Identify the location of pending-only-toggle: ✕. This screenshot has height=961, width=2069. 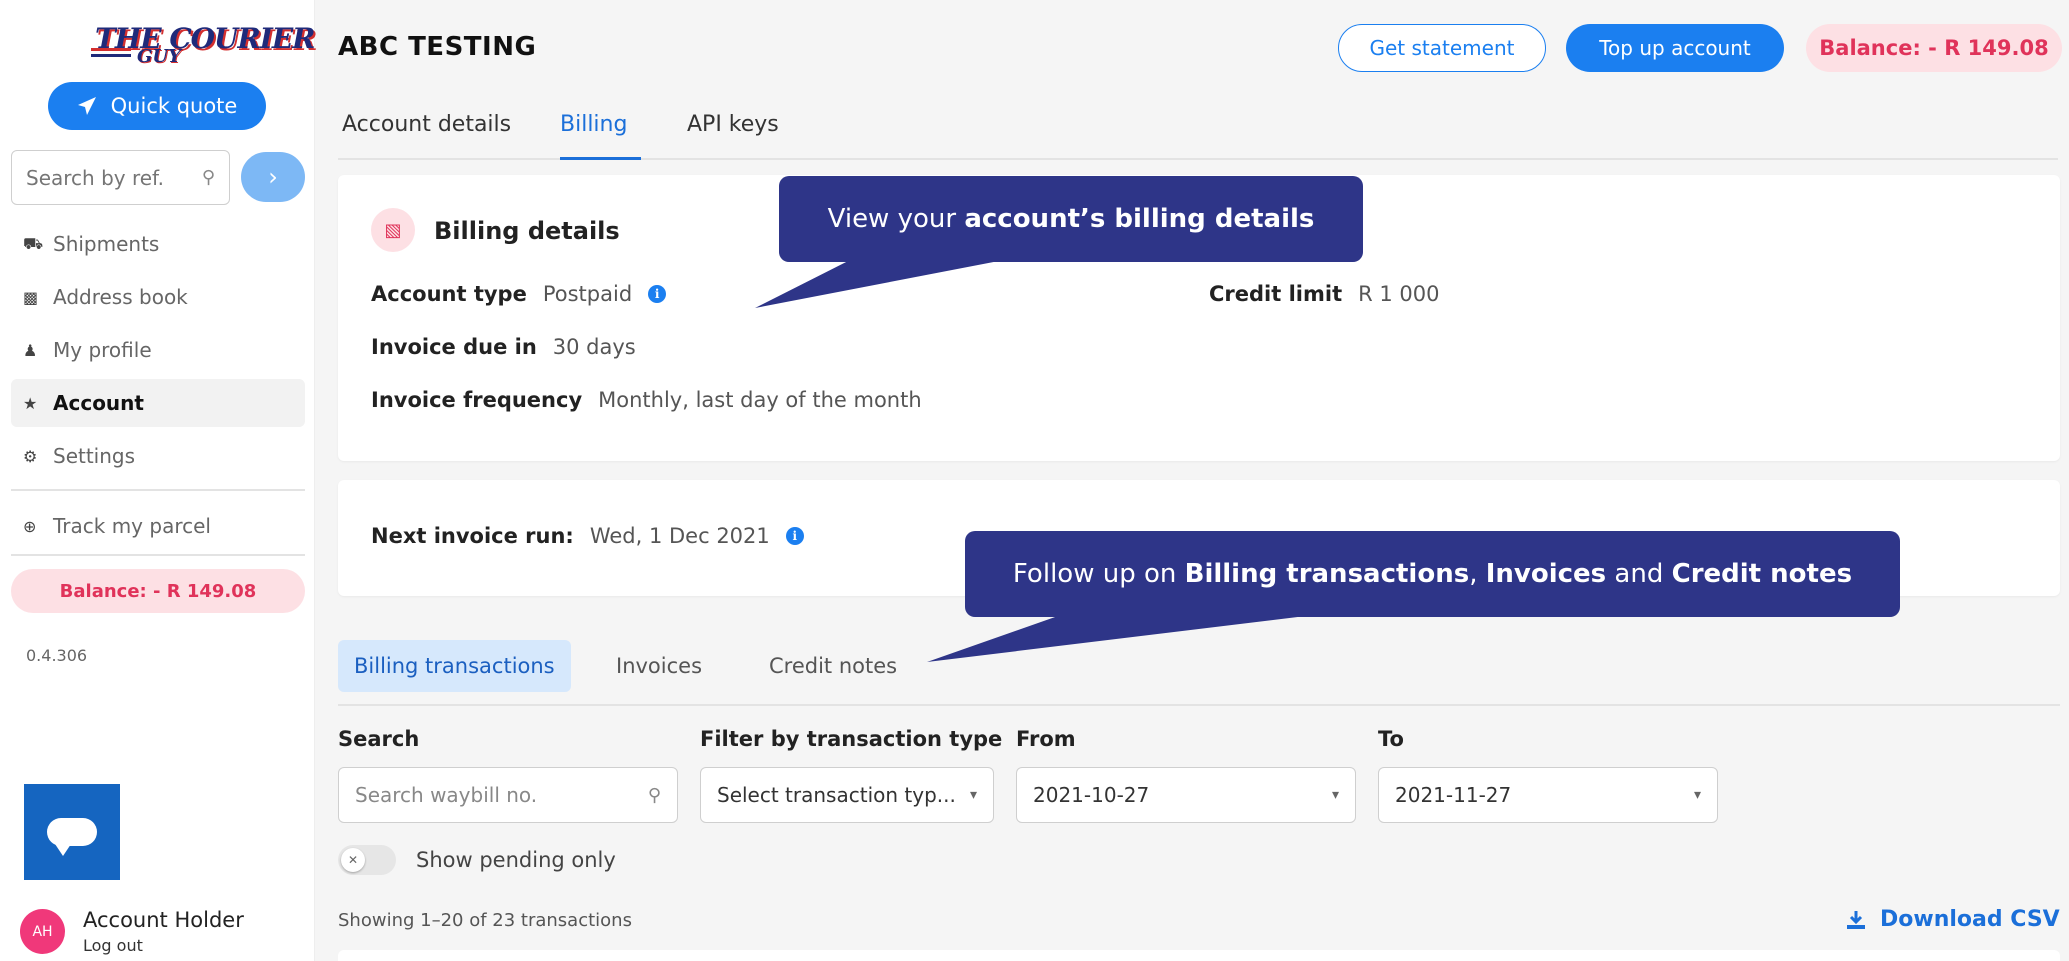
(367, 860).